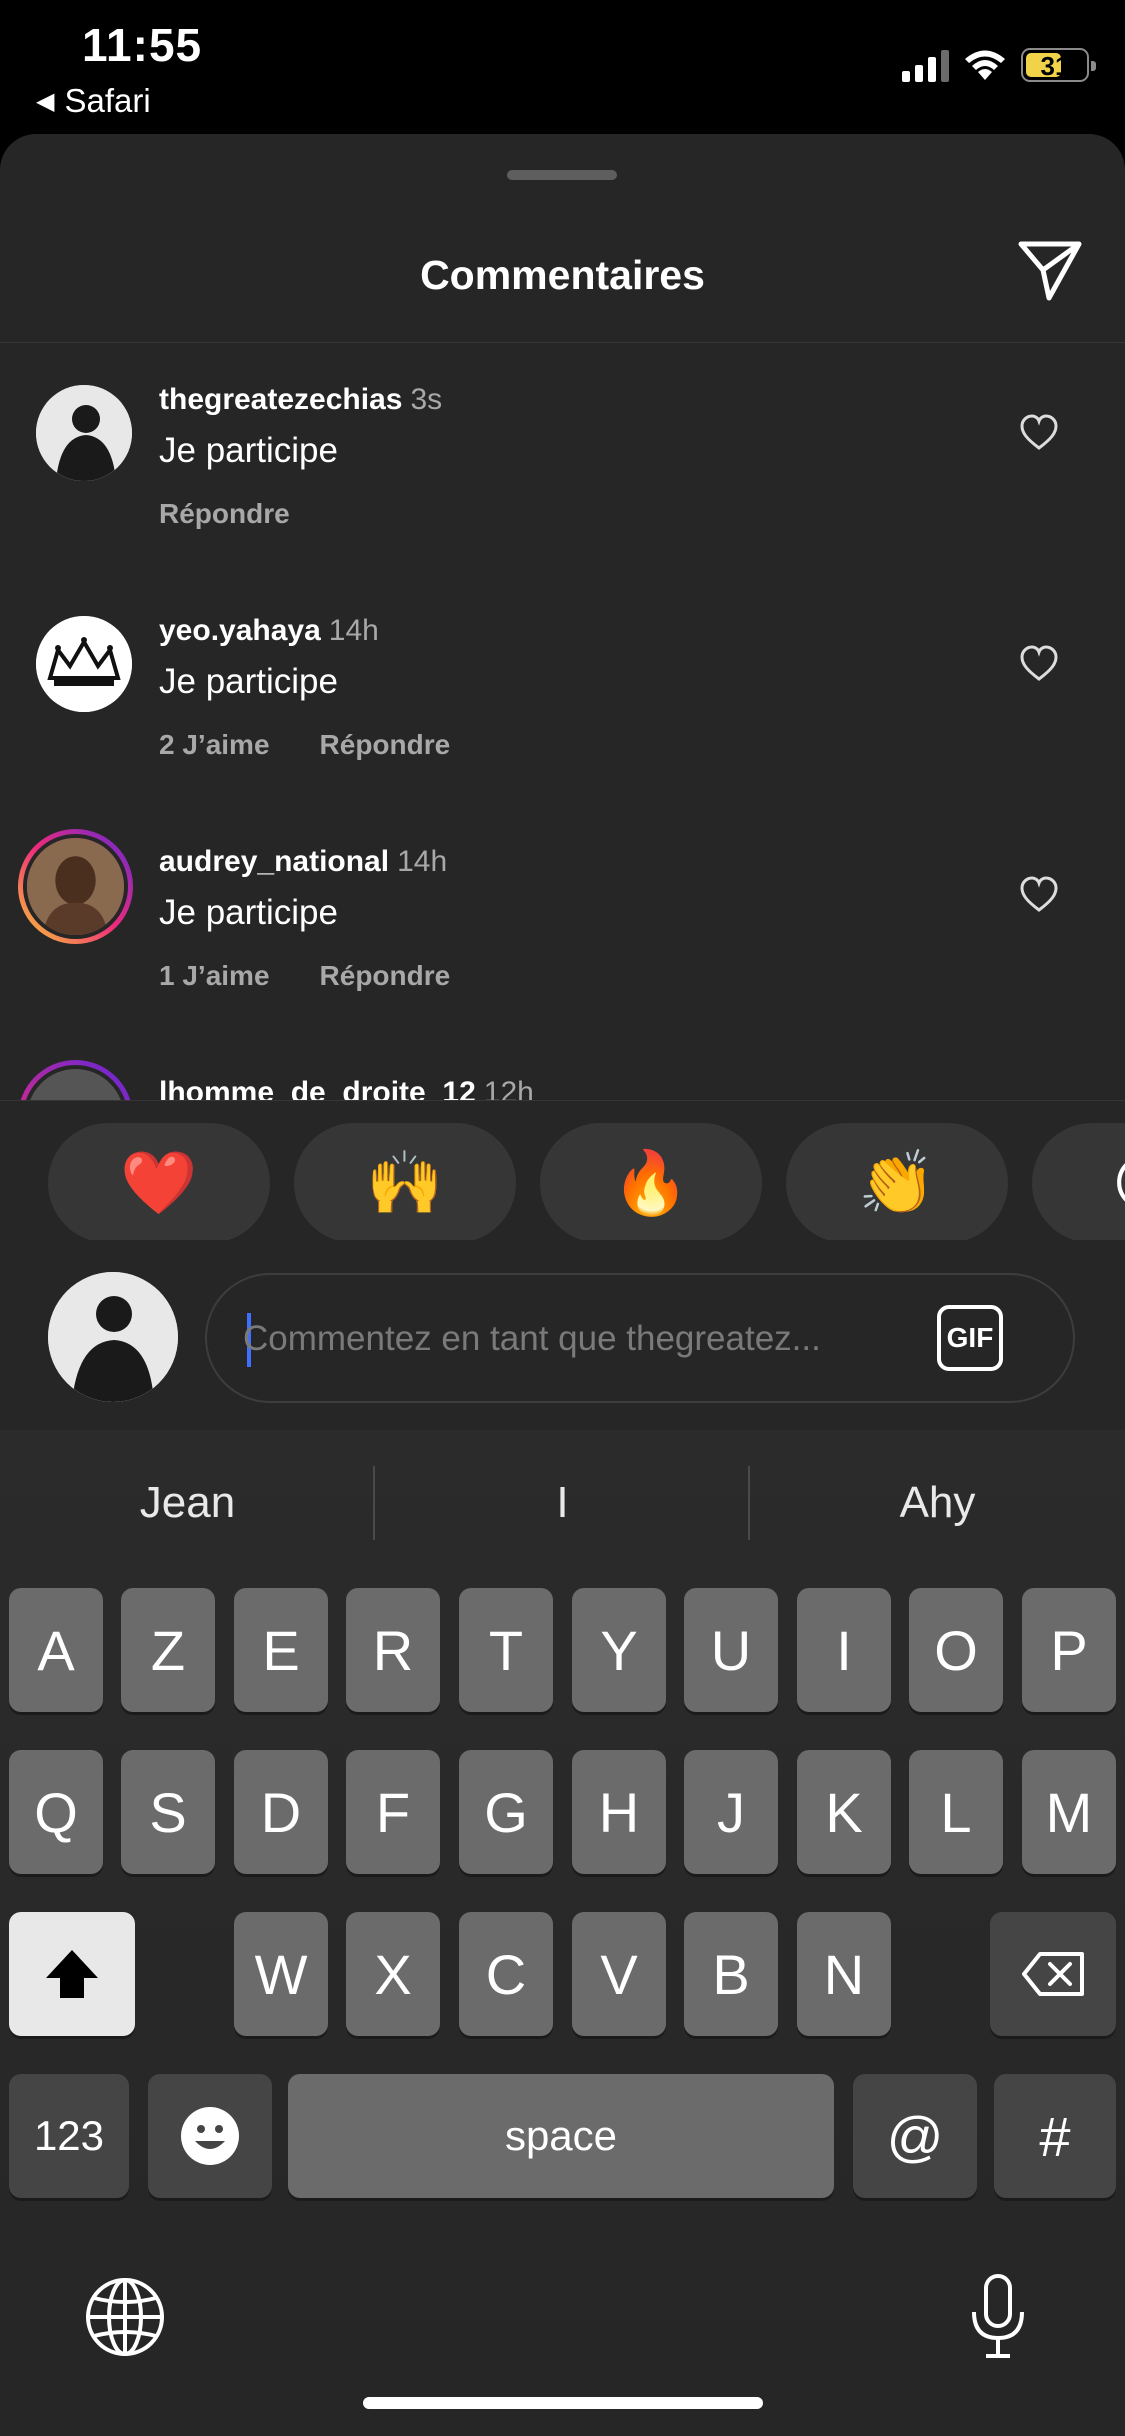 This screenshot has height=2436, width=1125. What do you see at coordinates (925, 65) in the screenshot?
I see `cellular-signal-icon` at bounding box center [925, 65].